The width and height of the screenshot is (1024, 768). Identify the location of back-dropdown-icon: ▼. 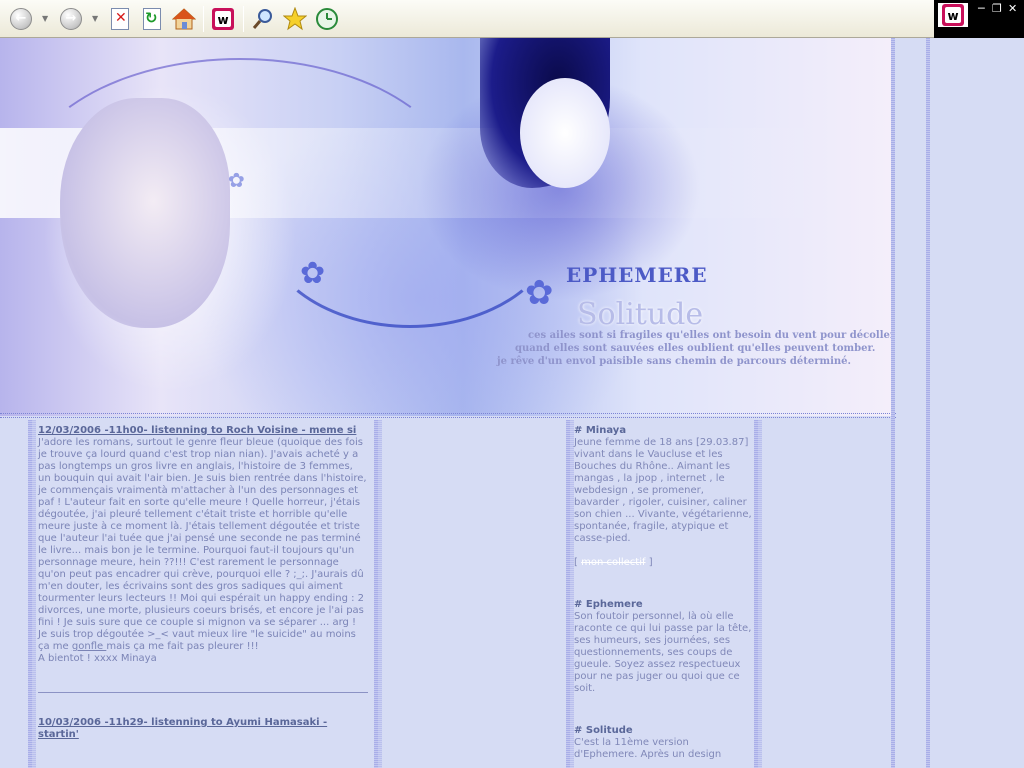
(45, 18).